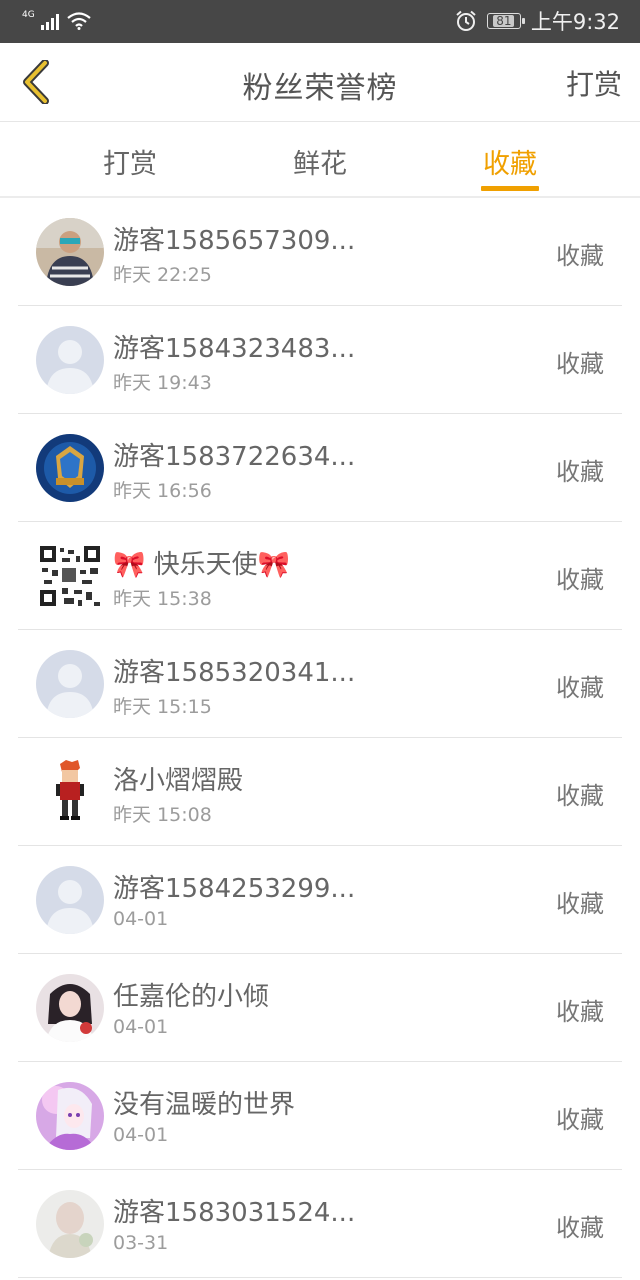 Image resolution: width=640 pixels, height=1280 pixels. I want to click on list-item: 游客1584253299... 04-01 收藏, so click(320, 900).